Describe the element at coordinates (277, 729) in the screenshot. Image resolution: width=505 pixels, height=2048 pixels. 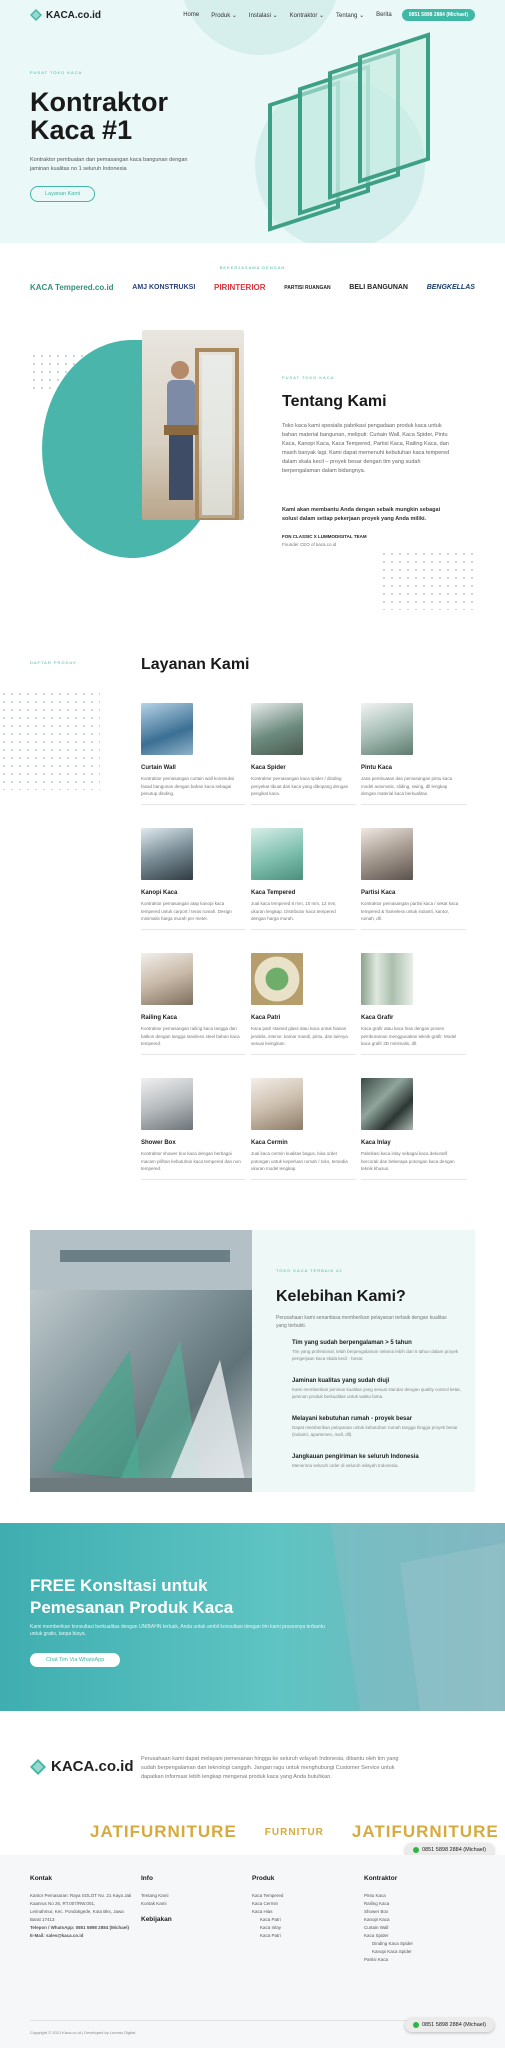
I see `kaca-spider-image` at that location.